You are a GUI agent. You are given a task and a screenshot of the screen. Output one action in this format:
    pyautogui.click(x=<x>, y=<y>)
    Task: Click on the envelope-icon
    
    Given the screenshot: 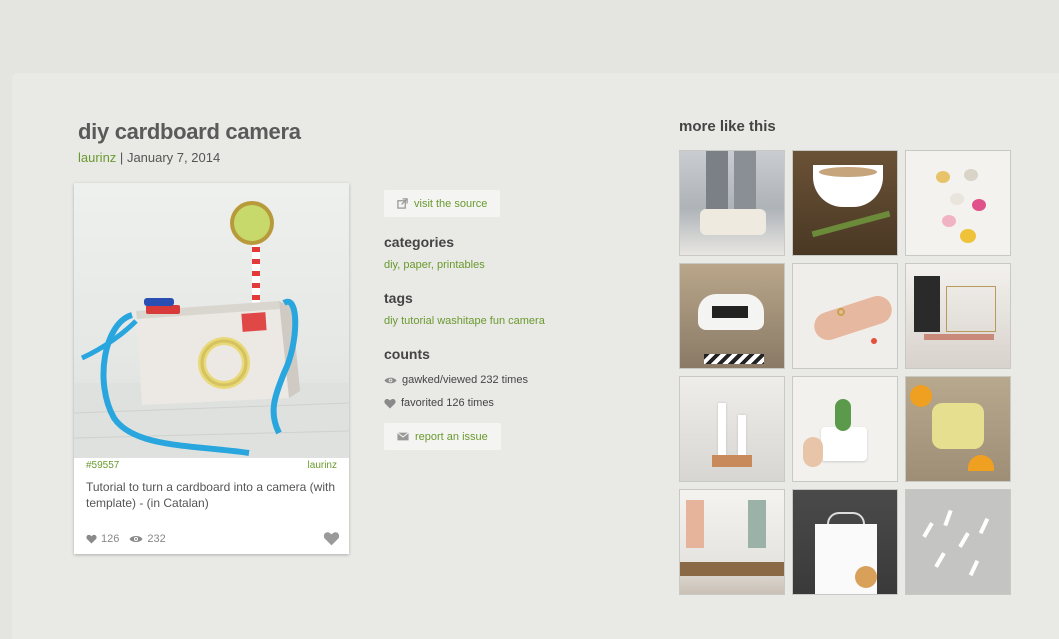 What is the action you would take?
    pyautogui.click(x=403, y=436)
    